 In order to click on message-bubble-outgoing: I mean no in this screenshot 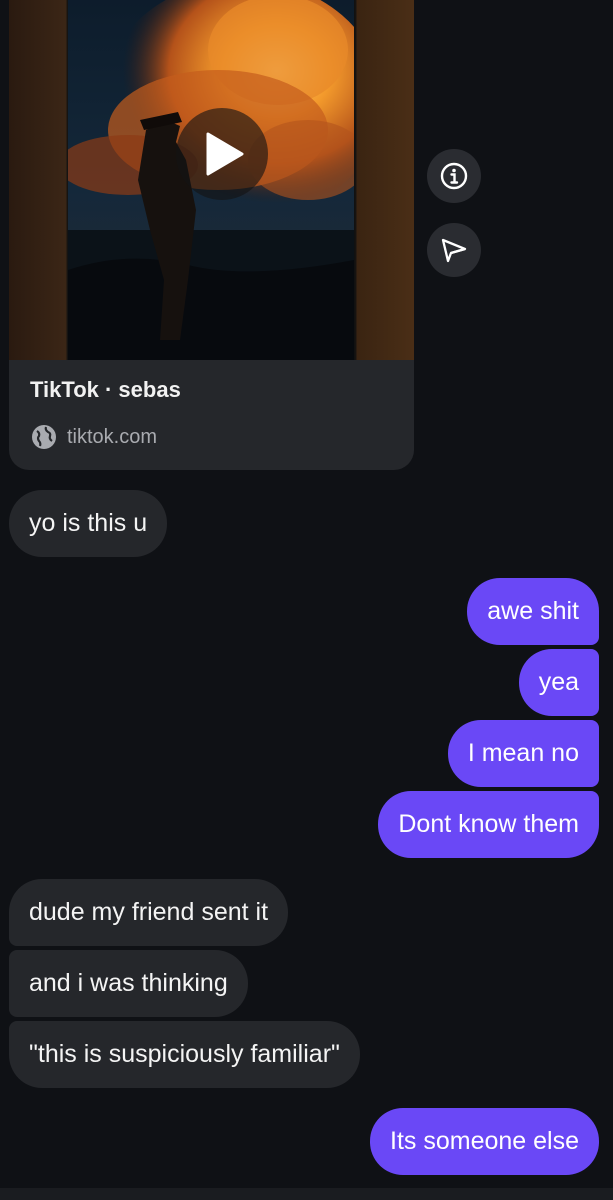, I will do `click(523, 753)`.